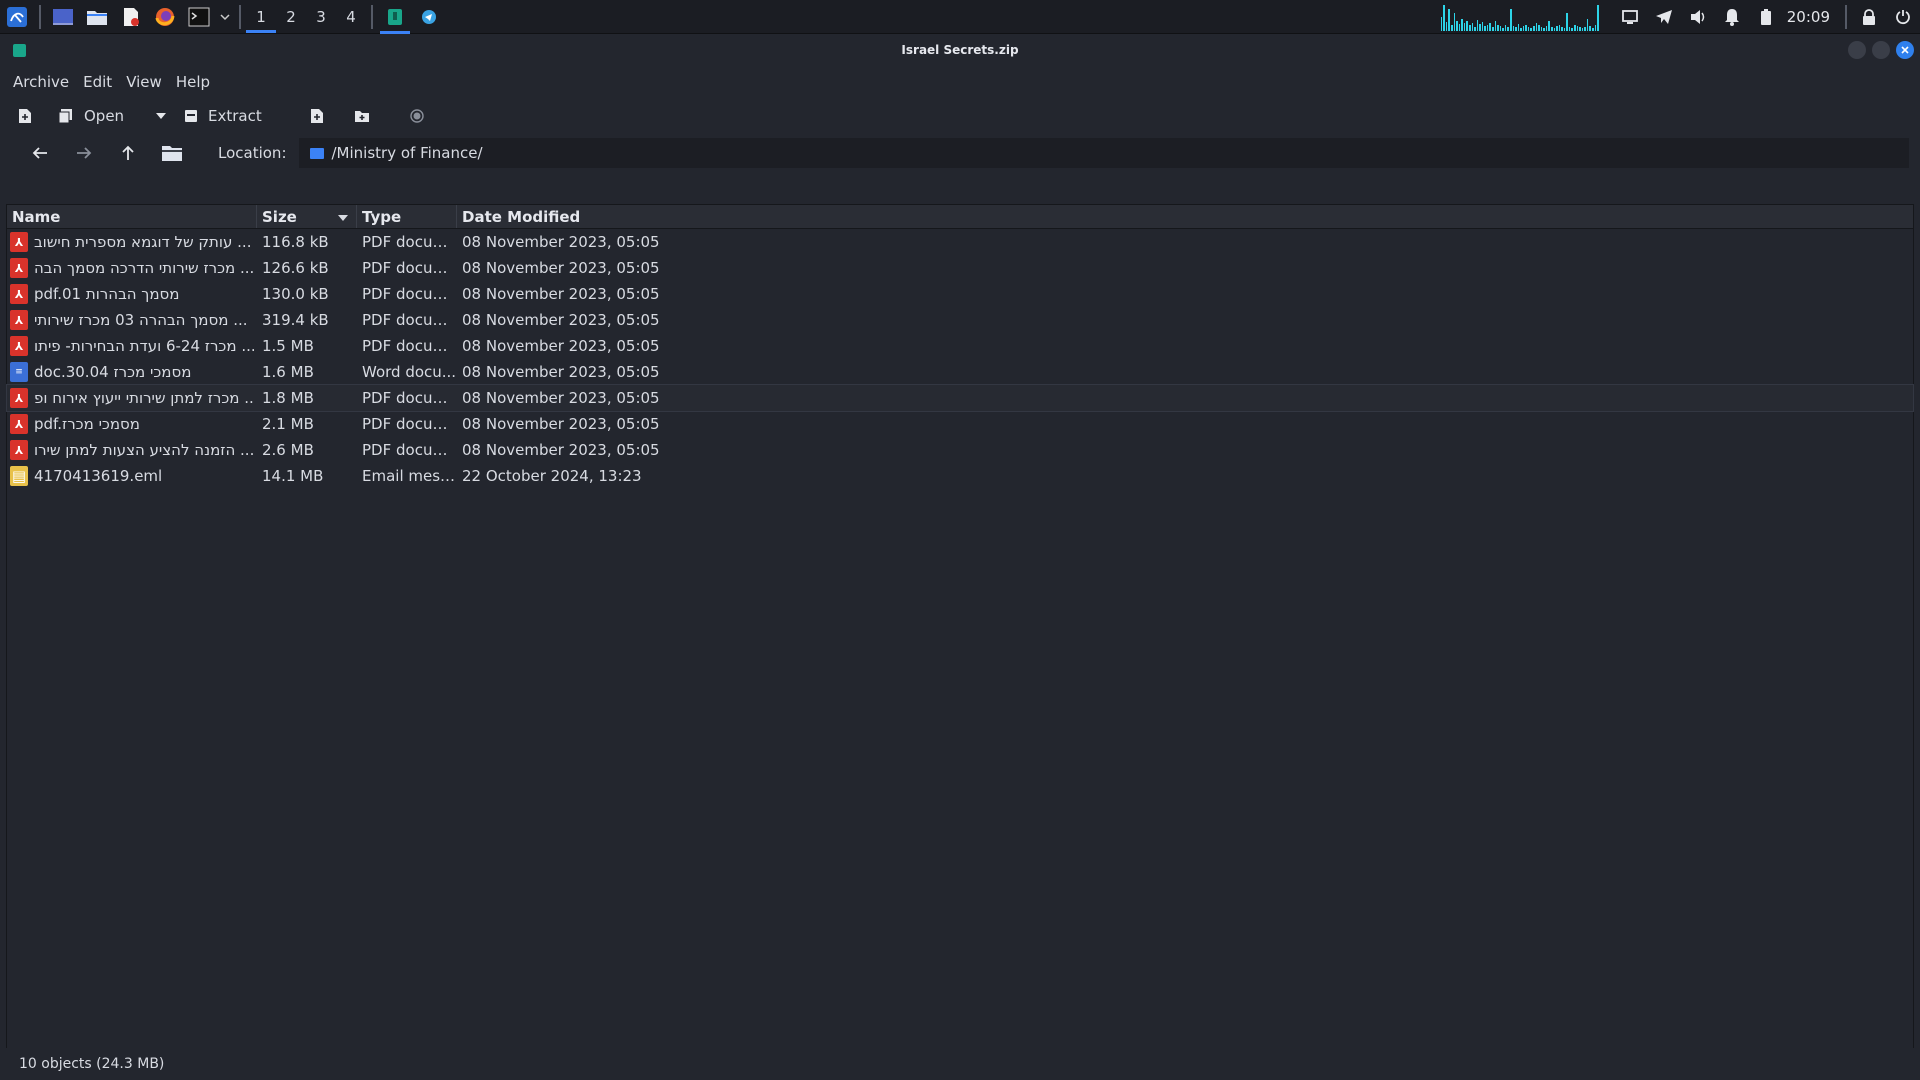 The image size is (1920, 1080). What do you see at coordinates (430, 116) in the screenshot?
I see `stop-button` at bounding box center [430, 116].